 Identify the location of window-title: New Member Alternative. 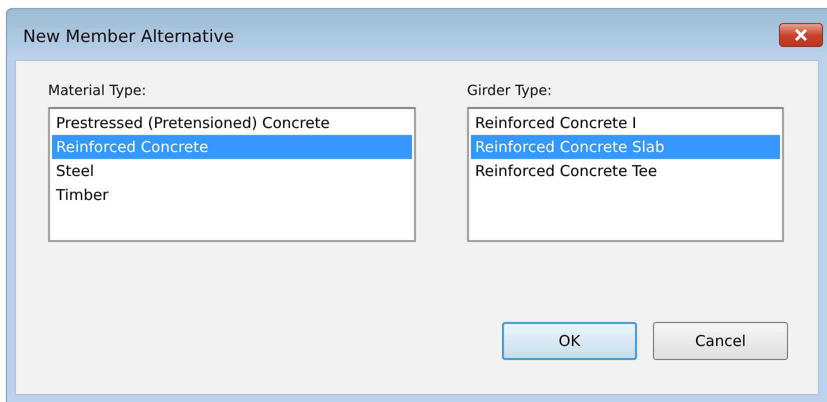
(128, 36).